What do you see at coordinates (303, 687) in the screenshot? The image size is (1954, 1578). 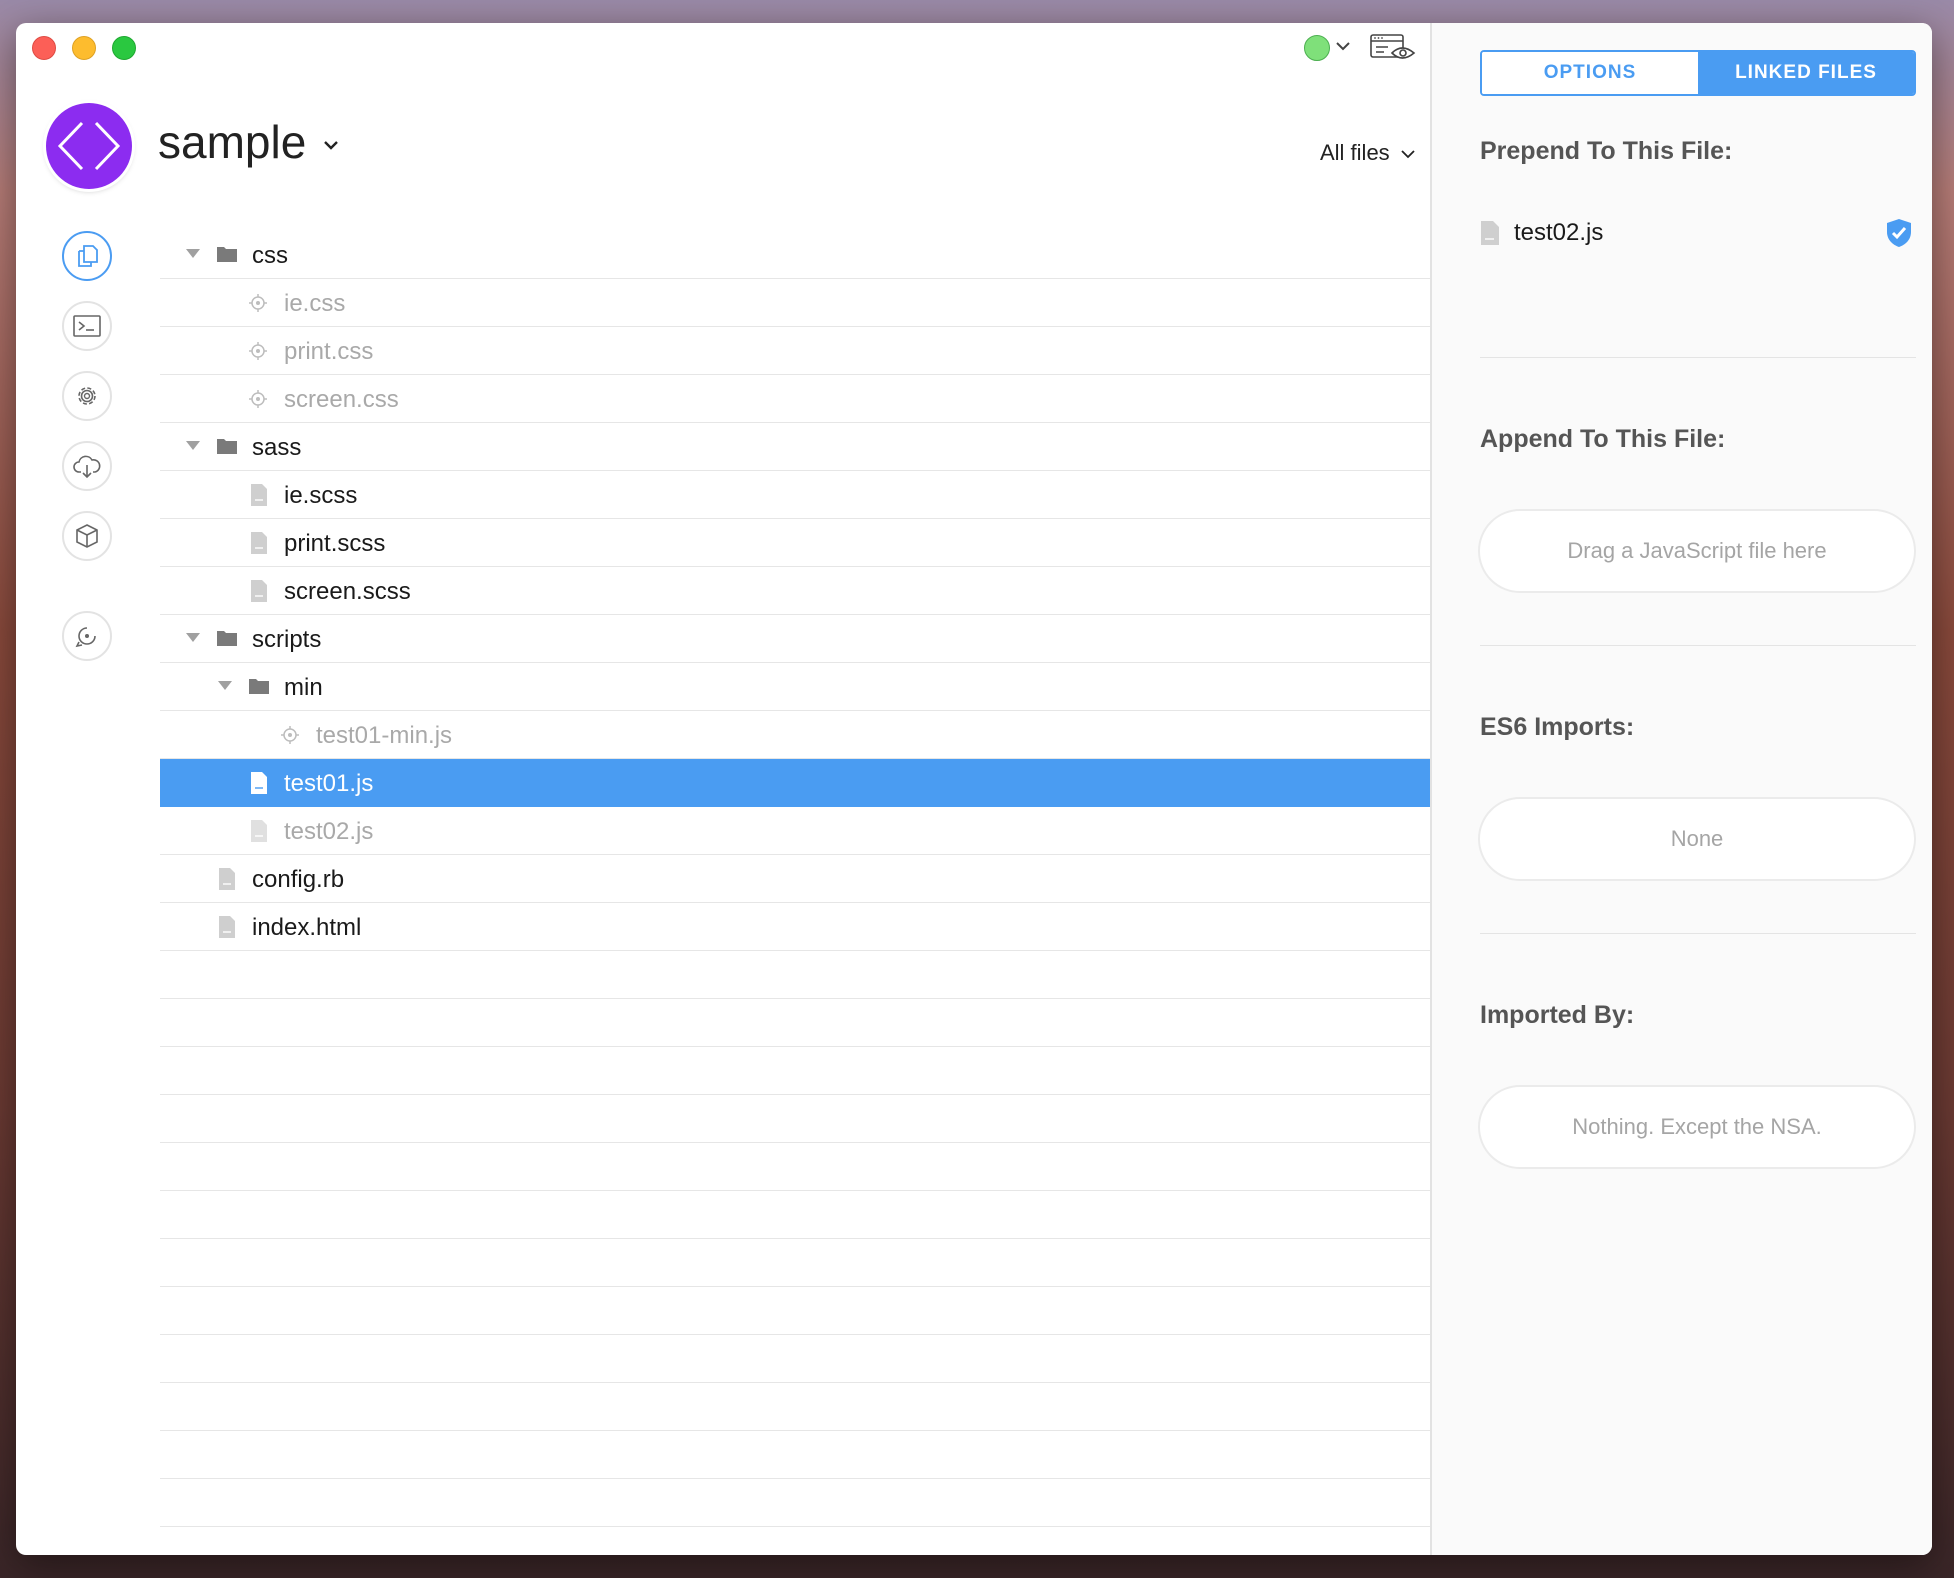 I see `tree-row-label: min` at bounding box center [303, 687].